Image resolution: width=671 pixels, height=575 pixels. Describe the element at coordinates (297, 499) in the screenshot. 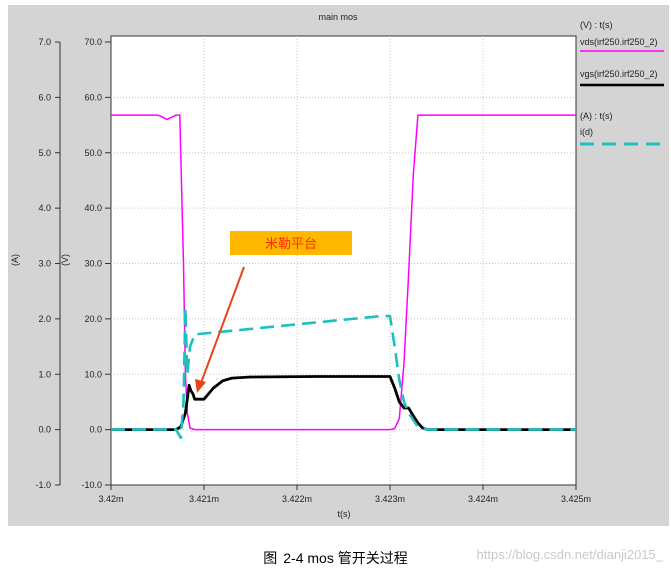

I see `x-tick-label: 3.422m` at that location.